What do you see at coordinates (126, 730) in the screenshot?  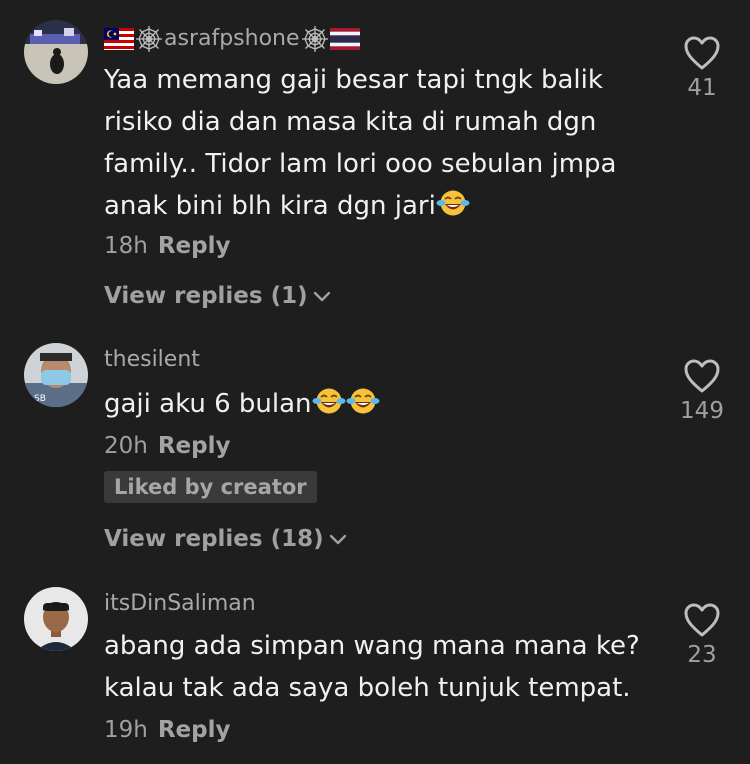 I see `timestamp: 19h` at bounding box center [126, 730].